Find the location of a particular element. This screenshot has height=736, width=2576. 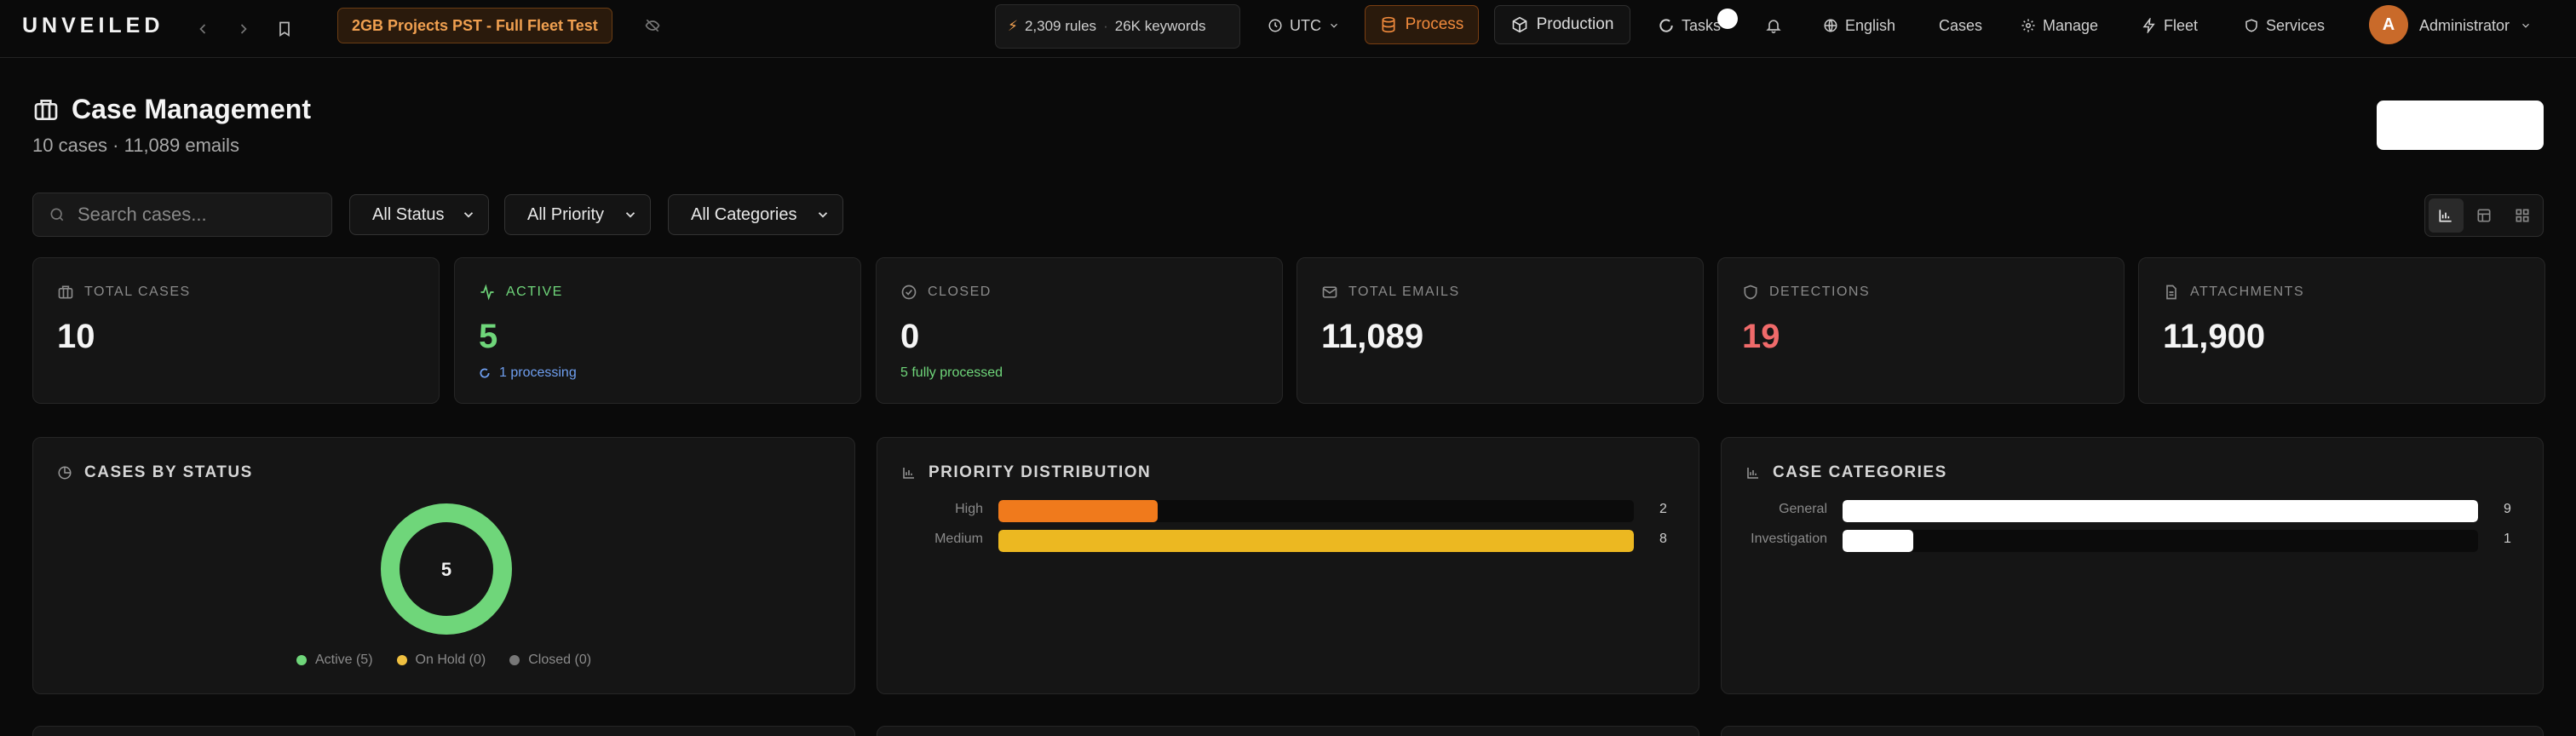

view-grid-button is located at coordinates (2521, 216).